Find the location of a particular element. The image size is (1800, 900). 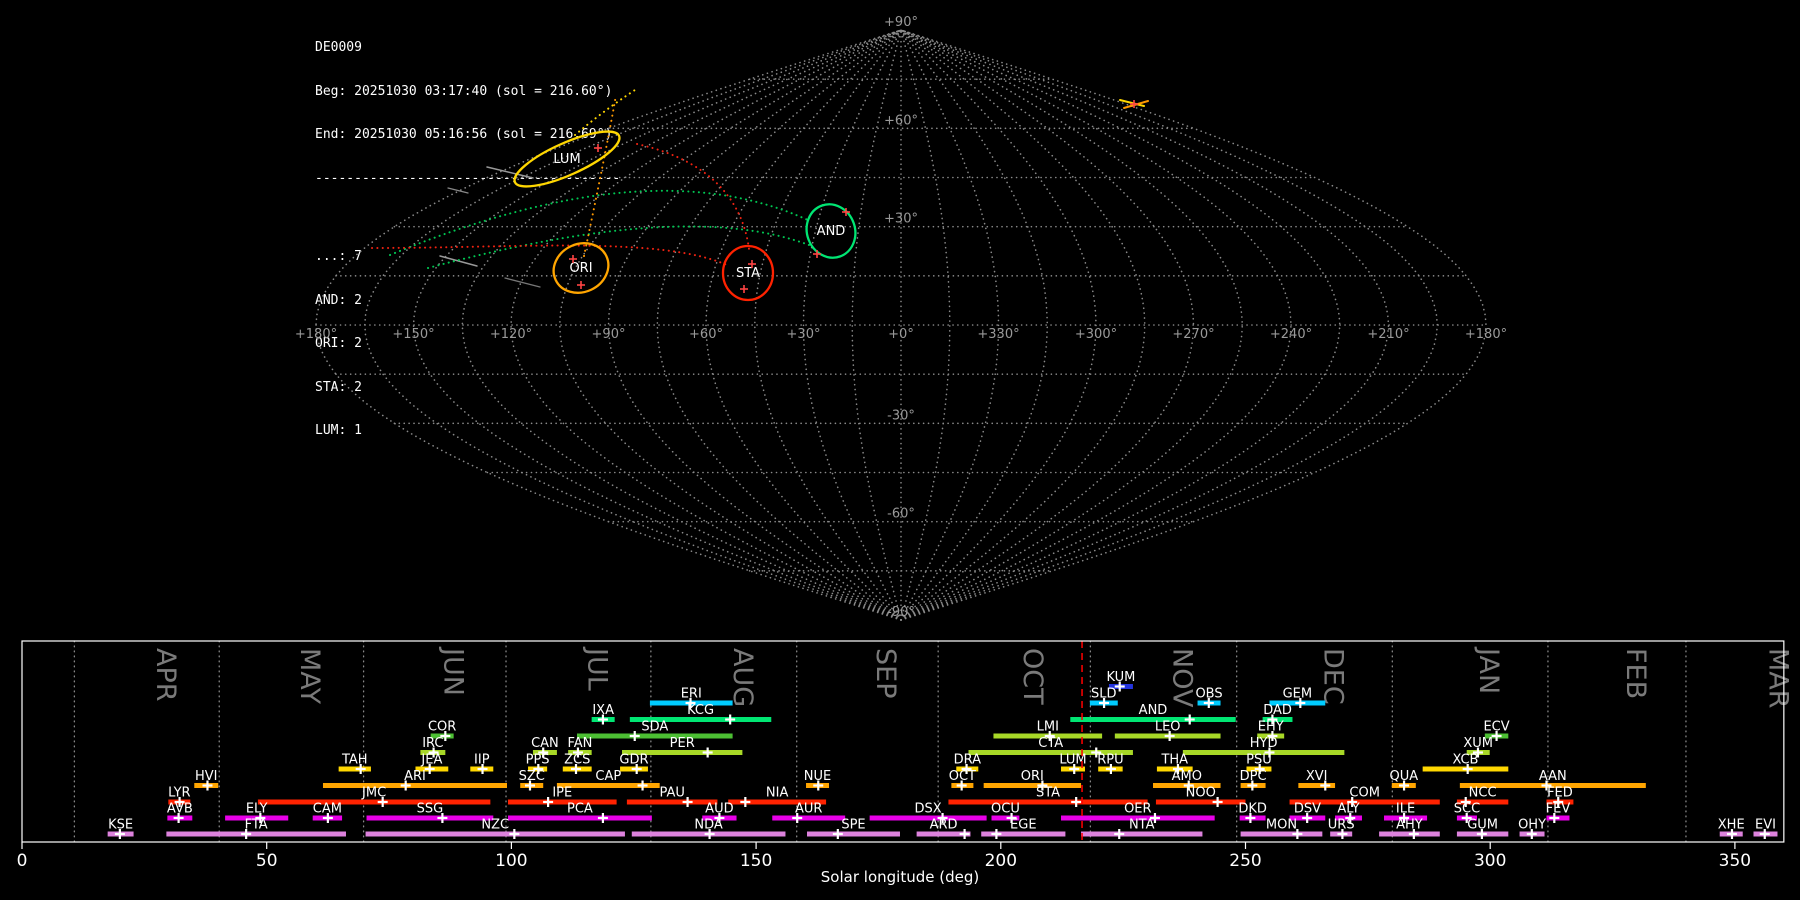

month-label-may: MAY is located at coordinates (309, 676).